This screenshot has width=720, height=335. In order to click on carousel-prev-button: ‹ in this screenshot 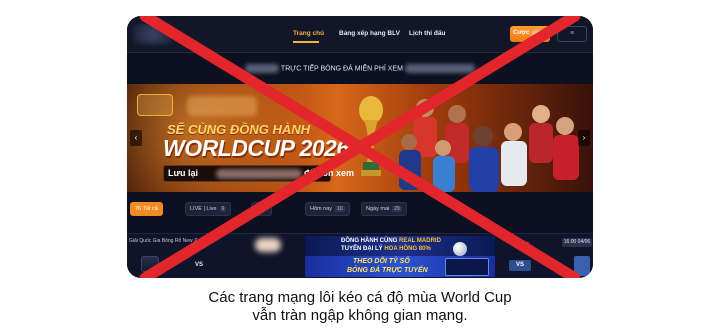, I will do `click(136, 138)`.